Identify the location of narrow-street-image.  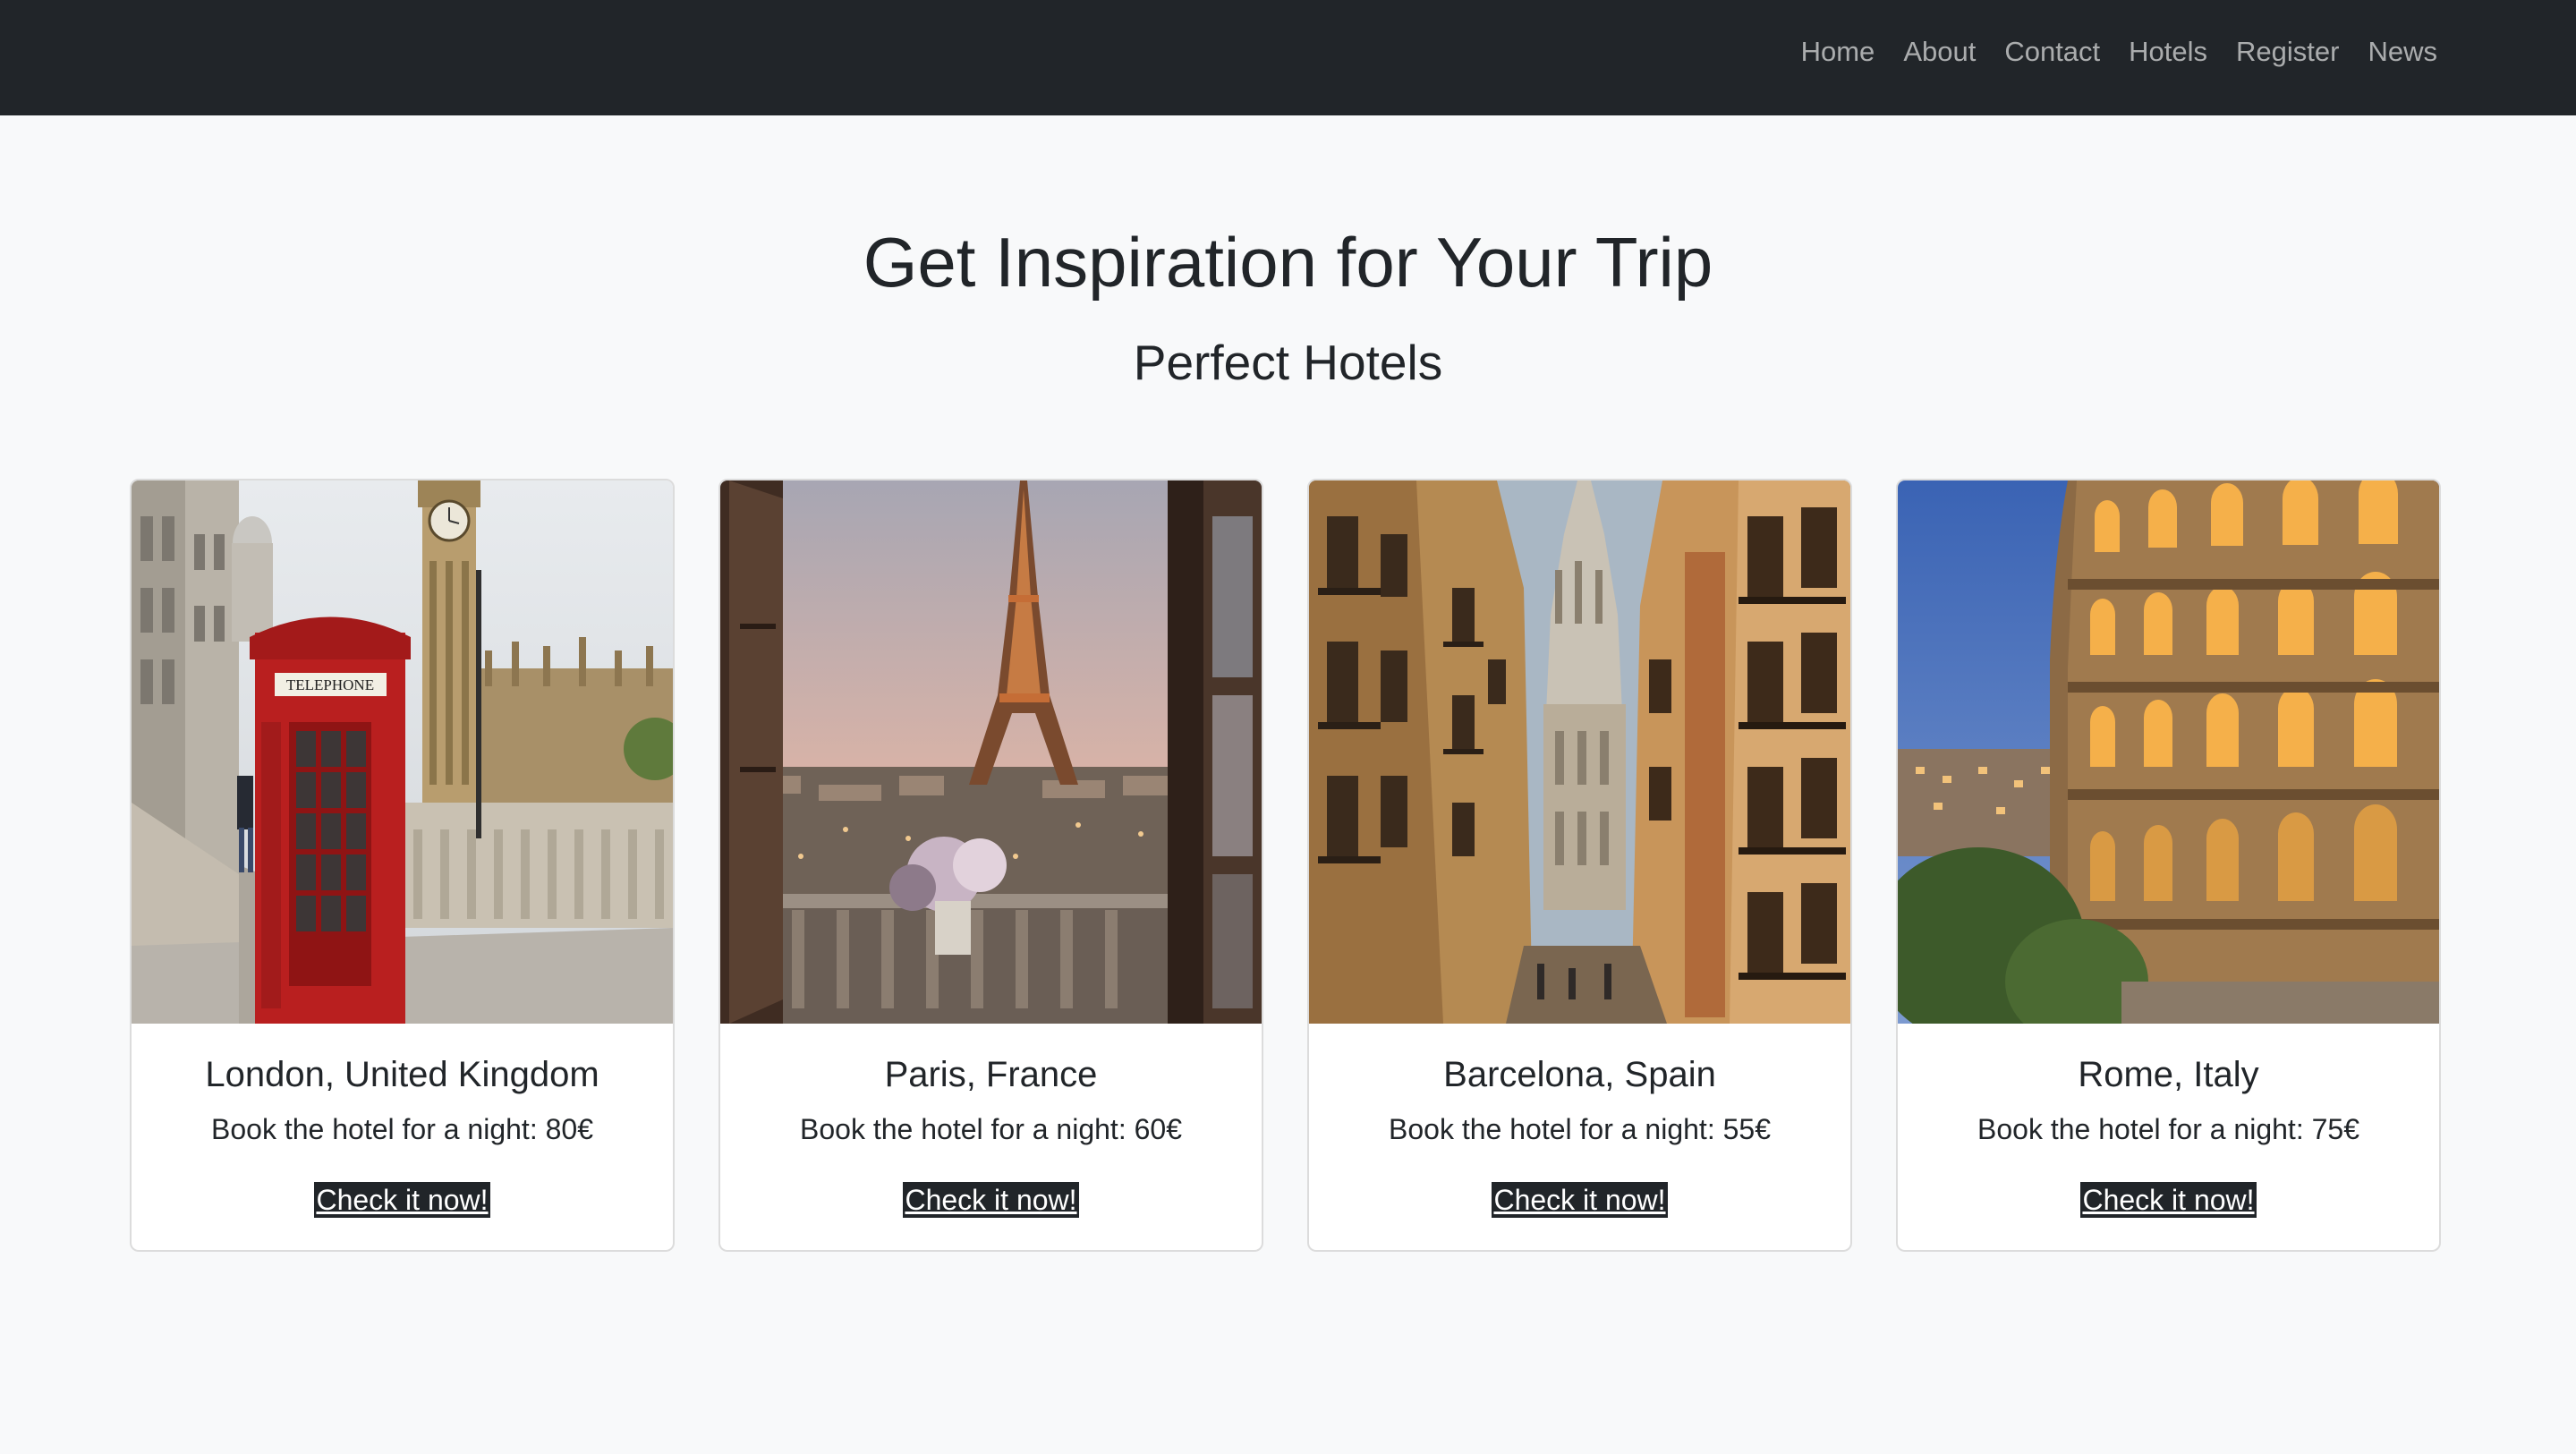
(1579, 752).